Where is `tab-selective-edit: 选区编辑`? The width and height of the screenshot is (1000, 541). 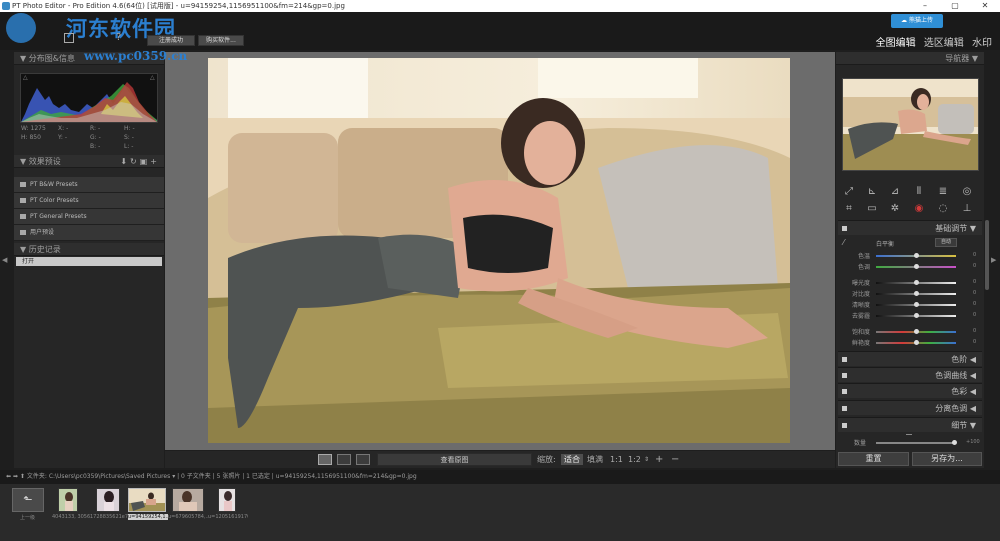 tab-selective-edit: 选区编辑 is located at coordinates (944, 43).